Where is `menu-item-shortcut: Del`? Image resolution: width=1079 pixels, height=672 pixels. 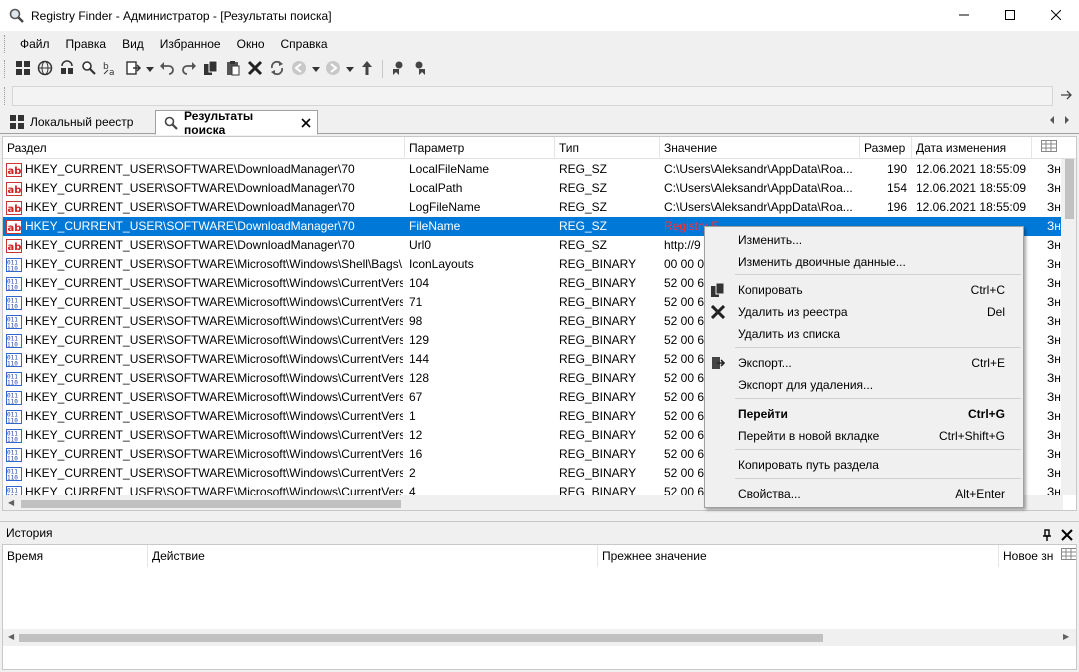 menu-item-shortcut: Del is located at coordinates (995, 312).